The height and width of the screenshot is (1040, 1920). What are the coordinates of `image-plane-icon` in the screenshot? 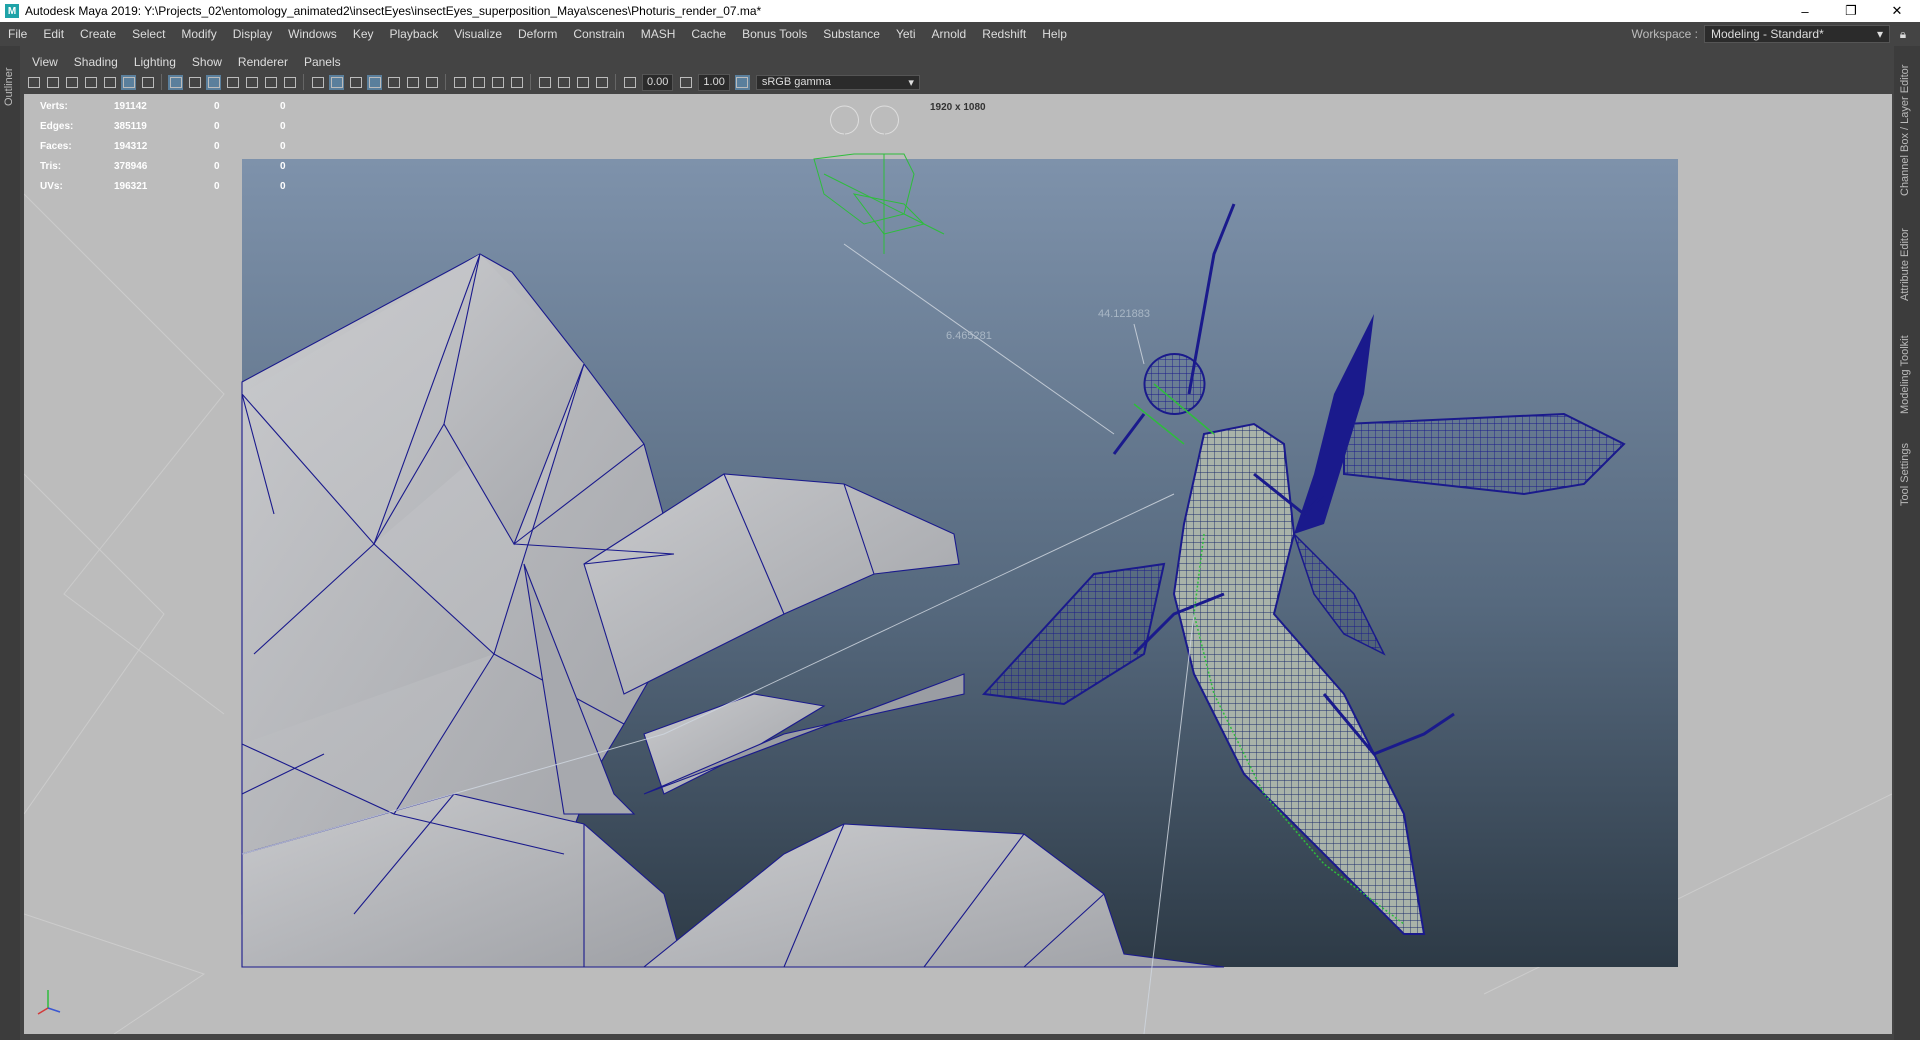 It's located at (90, 82).